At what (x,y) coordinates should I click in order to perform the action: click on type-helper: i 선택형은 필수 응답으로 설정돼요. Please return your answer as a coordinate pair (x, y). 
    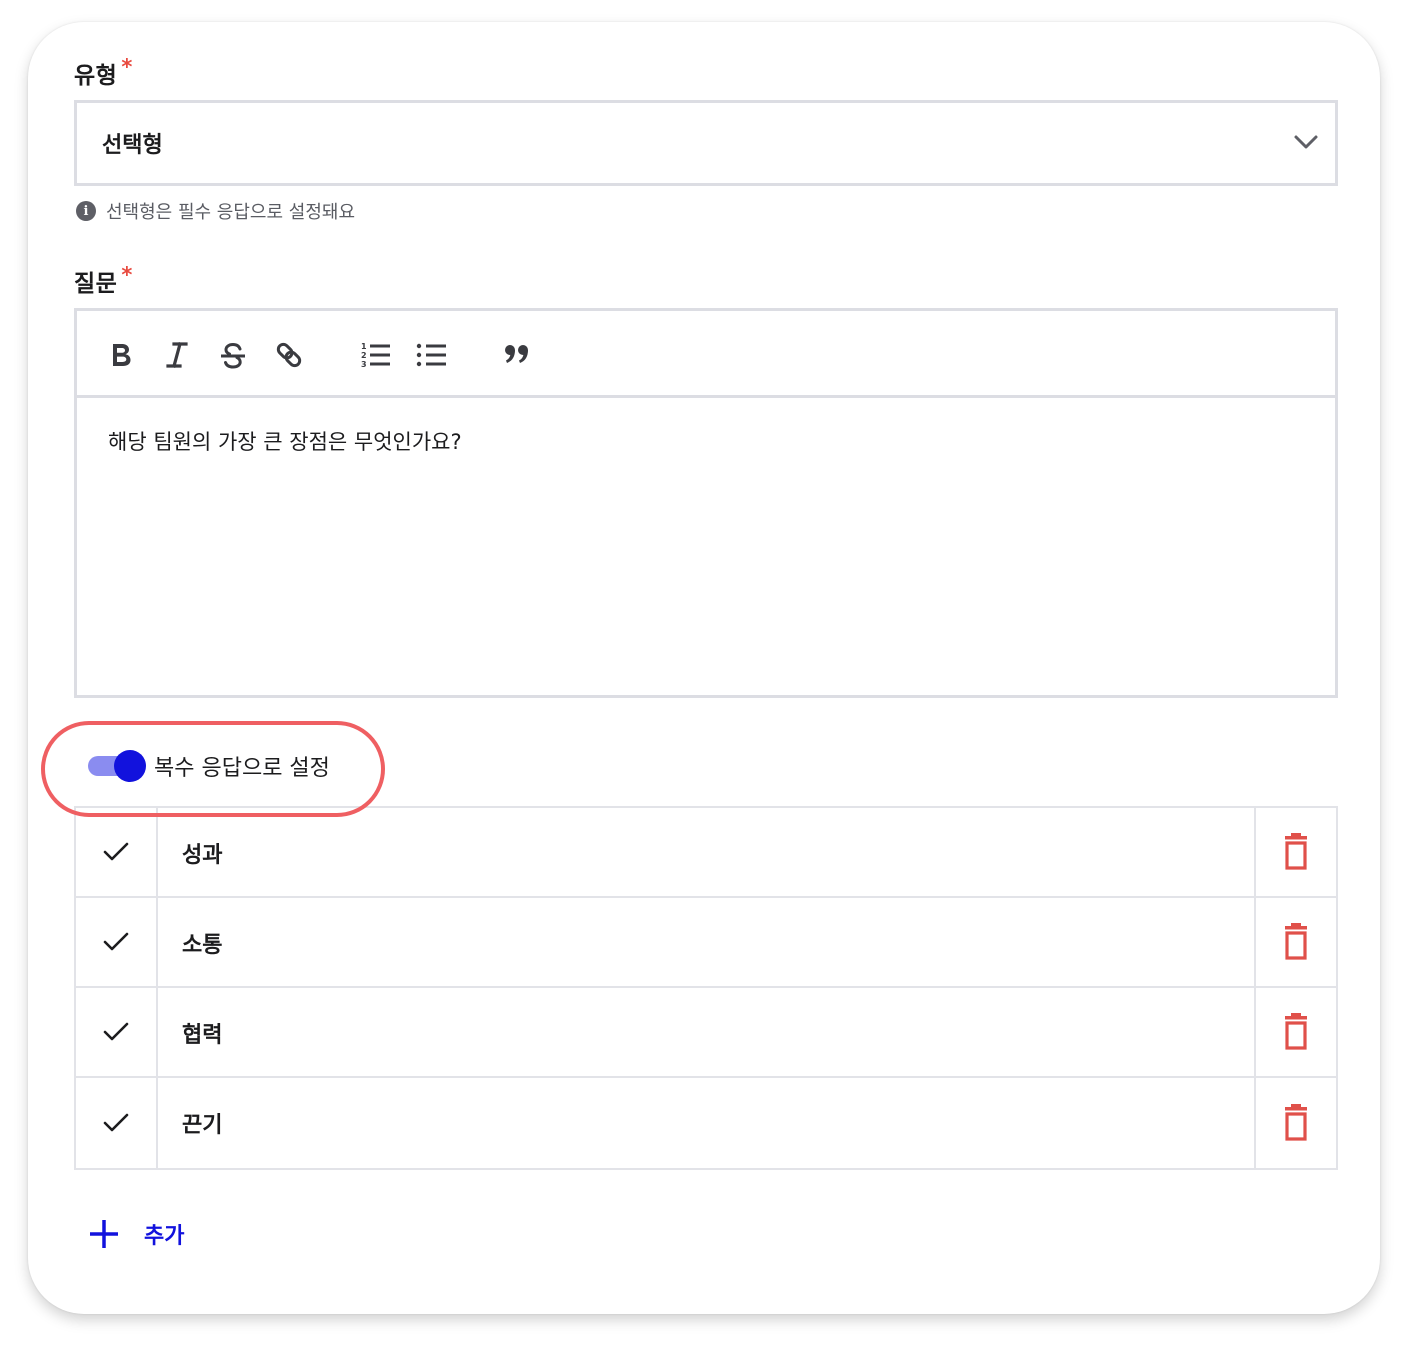
    Looking at the image, I should click on (215, 211).